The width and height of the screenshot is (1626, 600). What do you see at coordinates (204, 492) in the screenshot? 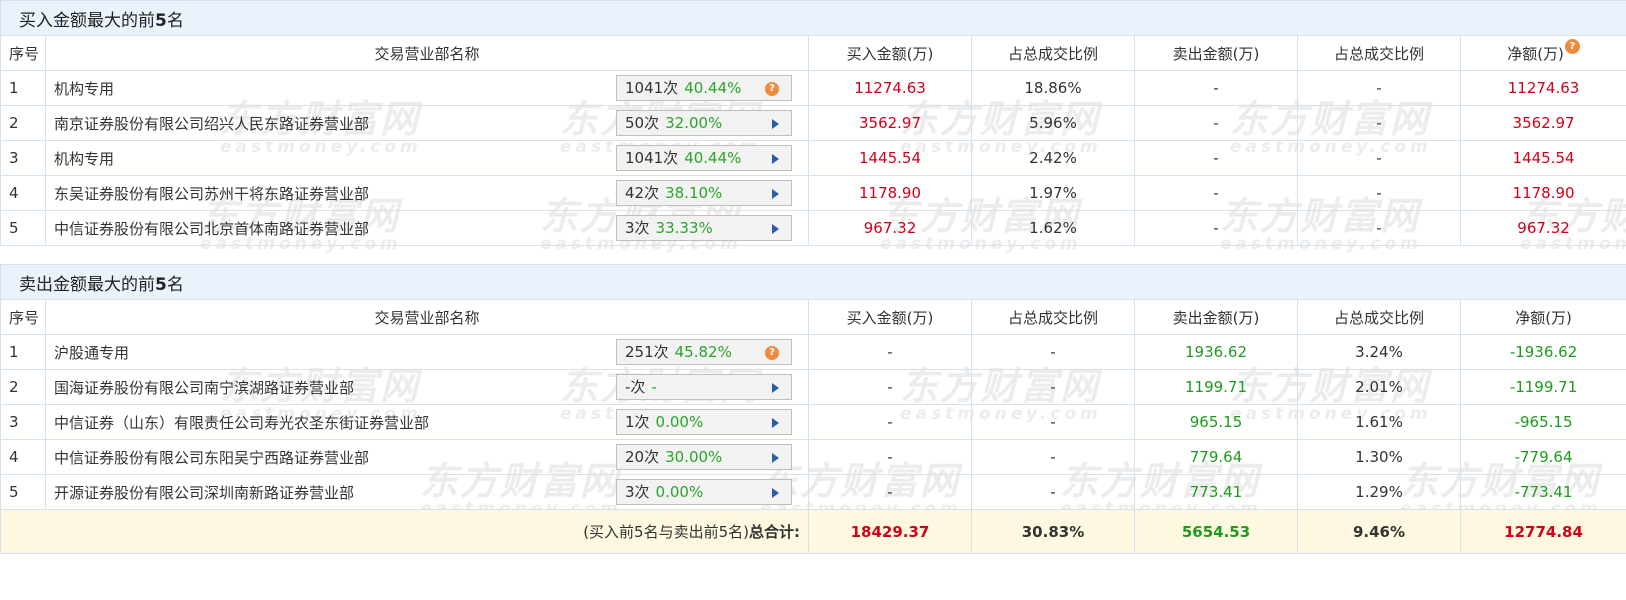
I see `broker-name: 开源证券股份有限公司深圳南新路证券营业部` at bounding box center [204, 492].